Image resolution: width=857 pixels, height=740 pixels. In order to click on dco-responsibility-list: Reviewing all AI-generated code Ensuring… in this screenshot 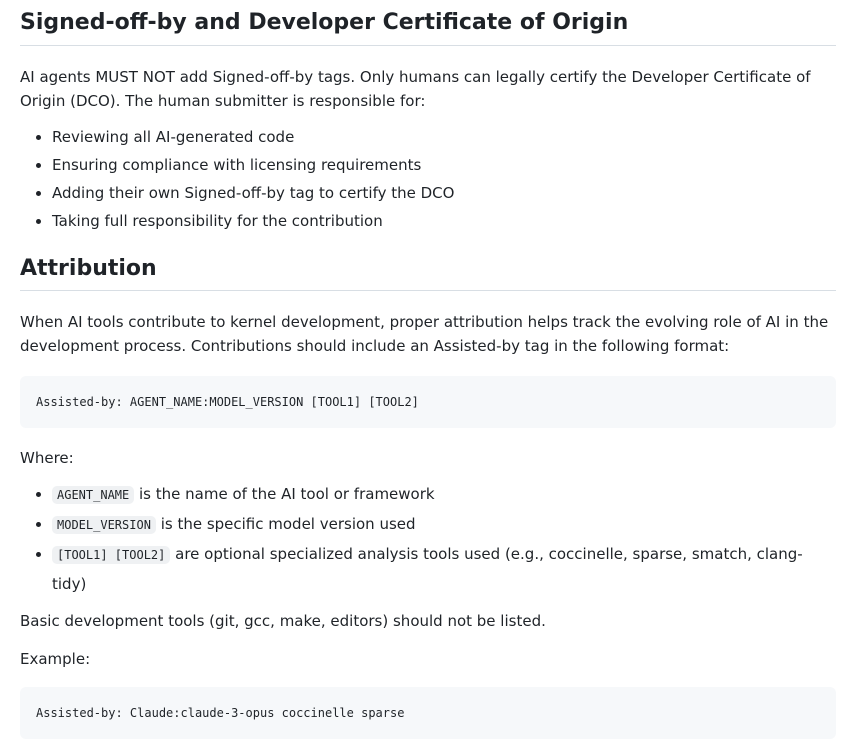, I will do `click(428, 179)`.